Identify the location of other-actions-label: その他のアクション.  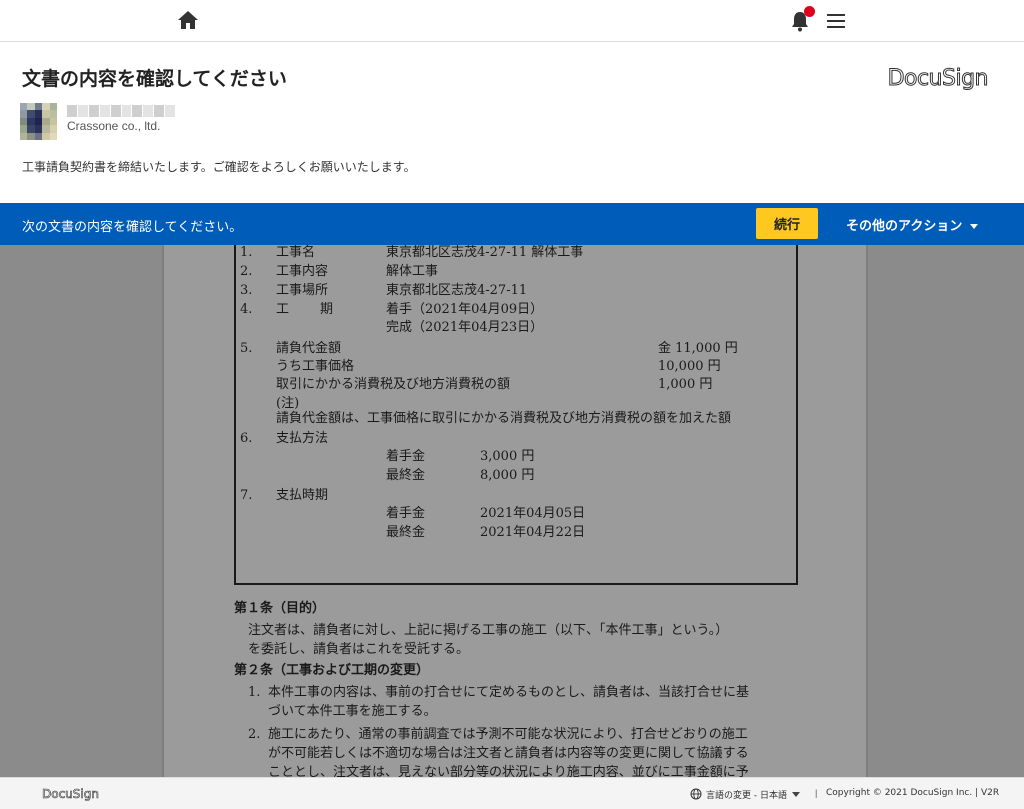
(904, 226).